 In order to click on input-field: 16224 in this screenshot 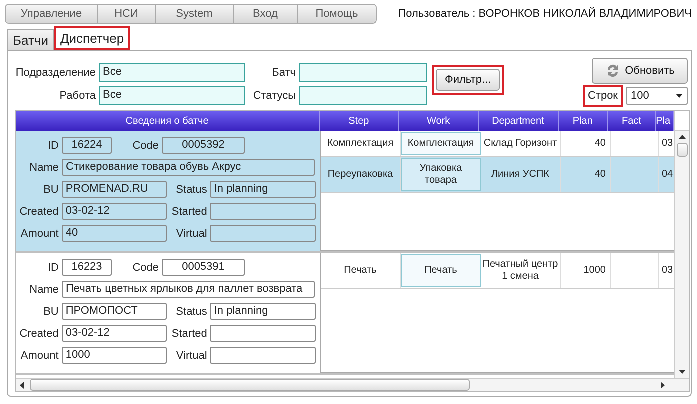, I will do `click(87, 145)`.